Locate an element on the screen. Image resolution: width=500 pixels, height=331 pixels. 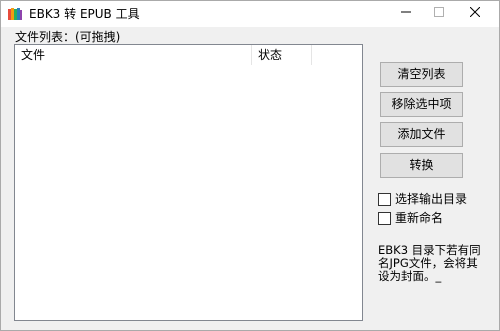
maximize-icon is located at coordinates (439, 13).